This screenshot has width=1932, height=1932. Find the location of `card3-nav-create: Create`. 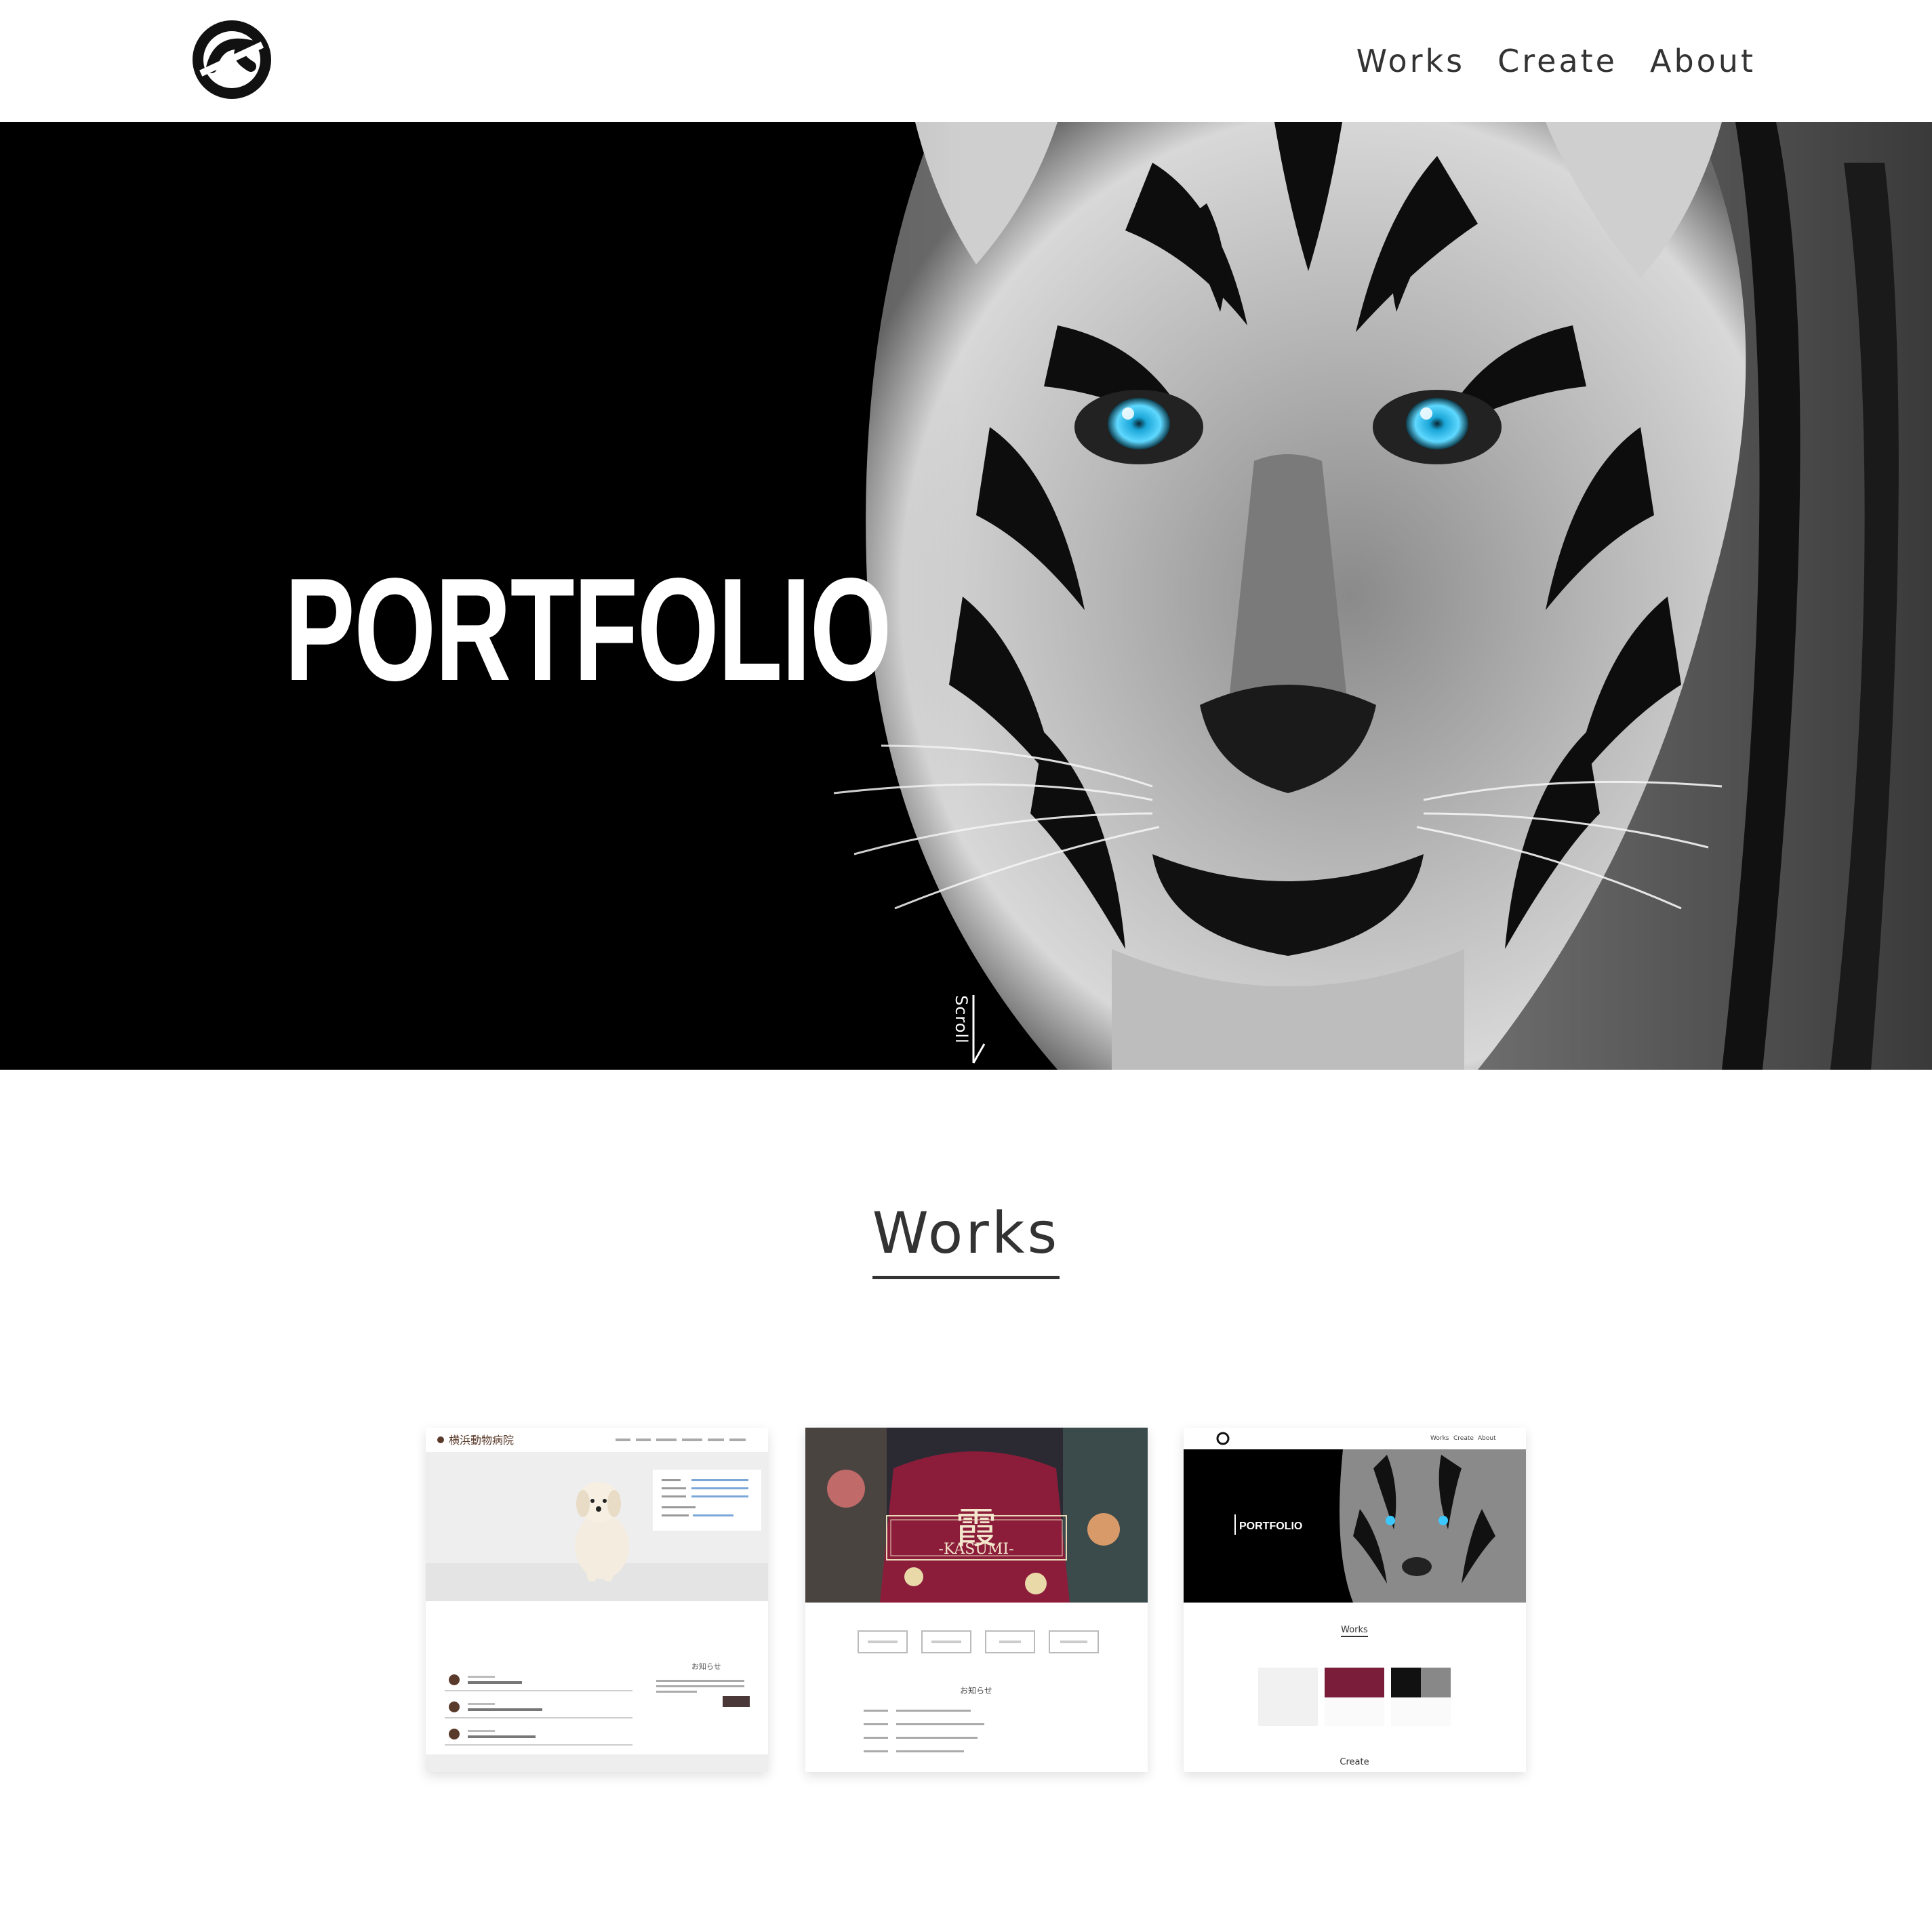

card3-nav-create: Create is located at coordinates (1463, 1438).